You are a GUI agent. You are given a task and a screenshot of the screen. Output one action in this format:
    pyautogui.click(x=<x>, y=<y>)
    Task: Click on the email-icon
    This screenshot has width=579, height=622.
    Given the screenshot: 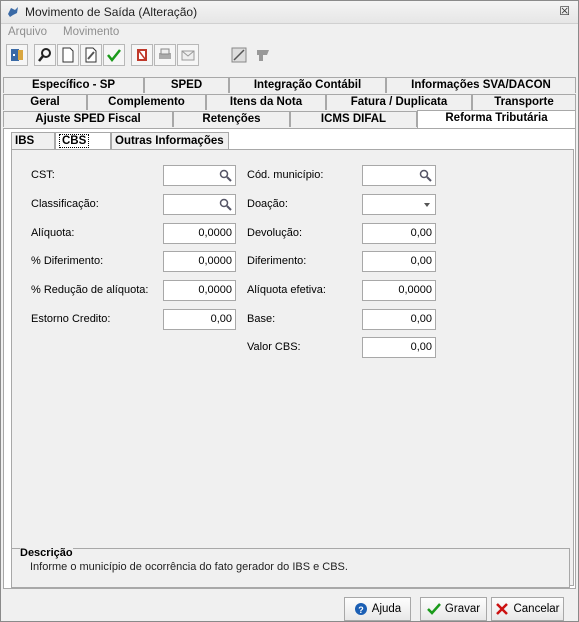 What is the action you would take?
    pyautogui.click(x=188, y=55)
    